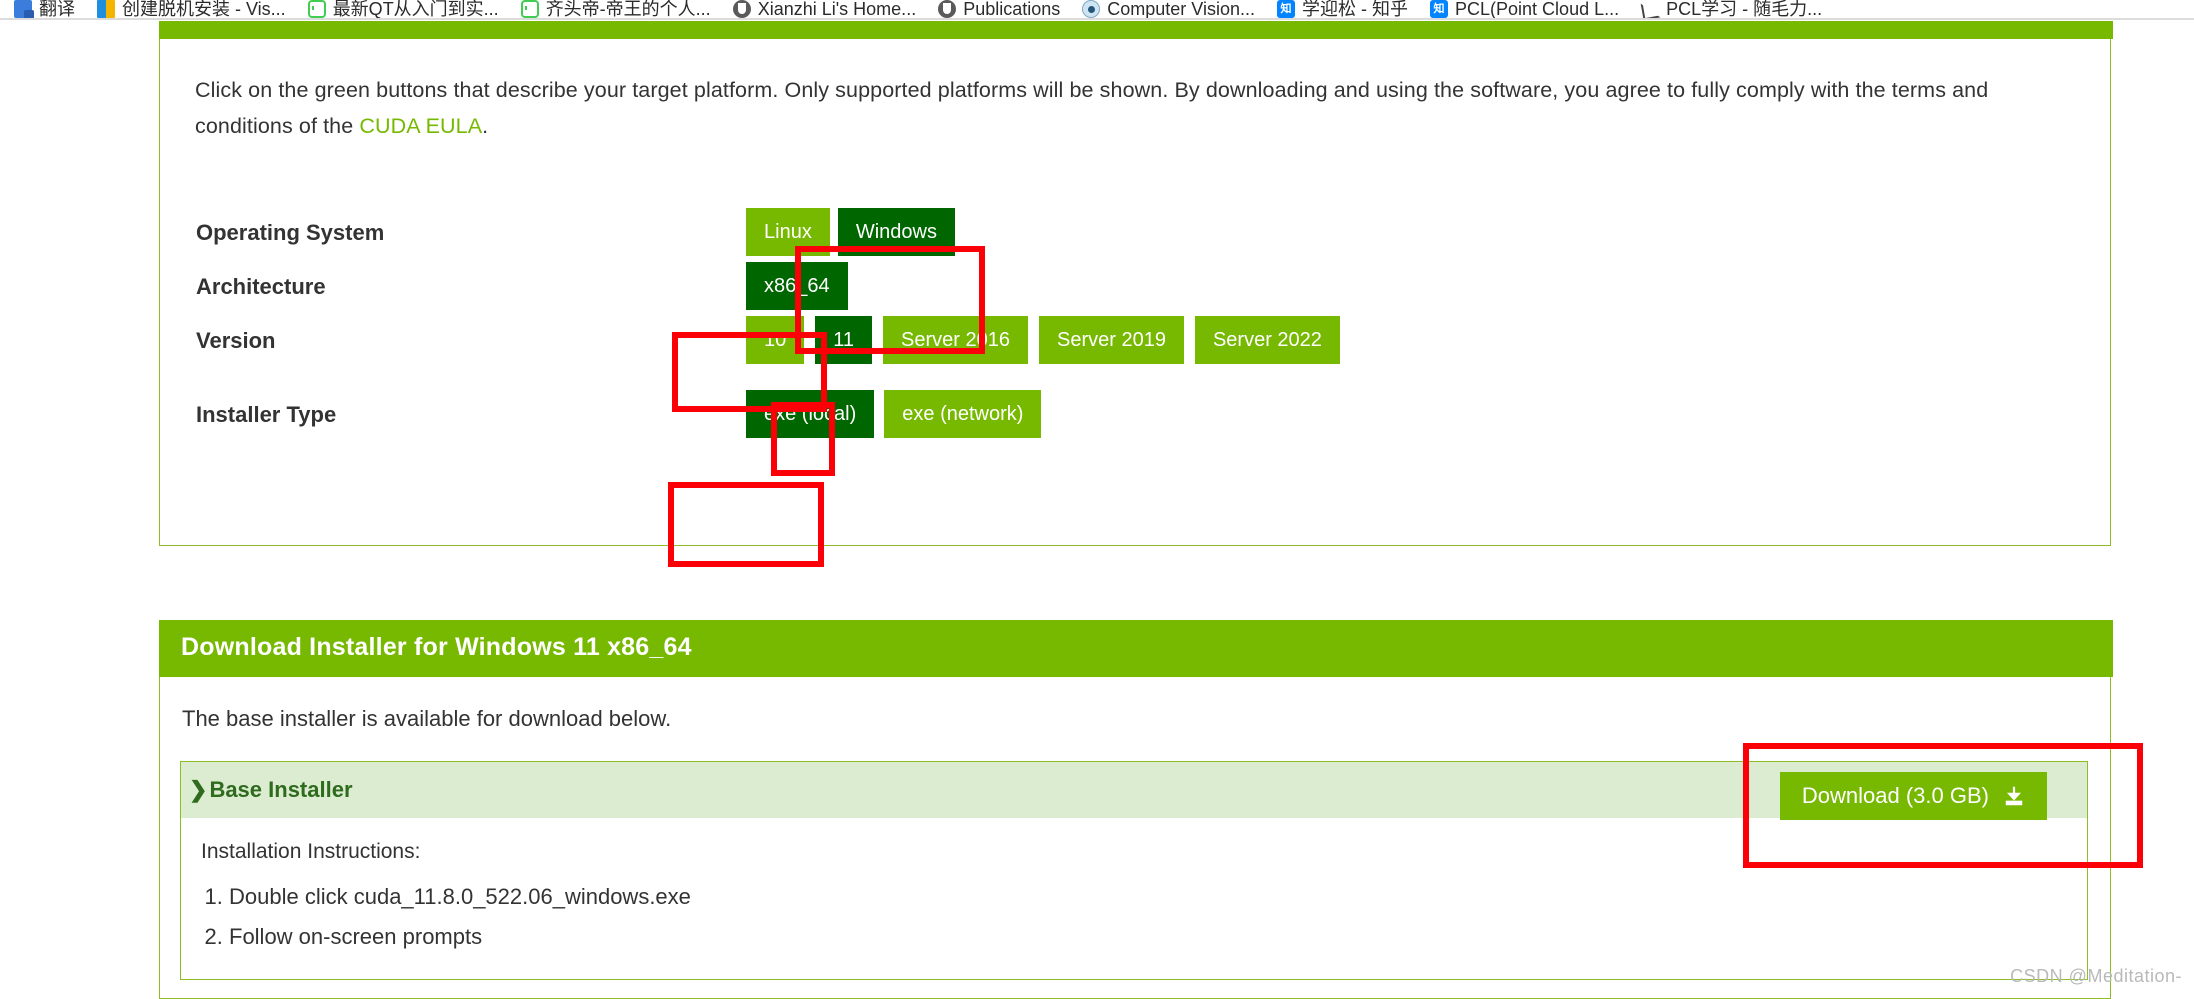 This screenshot has width=2194, height=999. Describe the element at coordinates (1136, 648) in the screenshot. I see `download-panel-header-bar: Download Installer for Windows 11 x86_64` at that location.